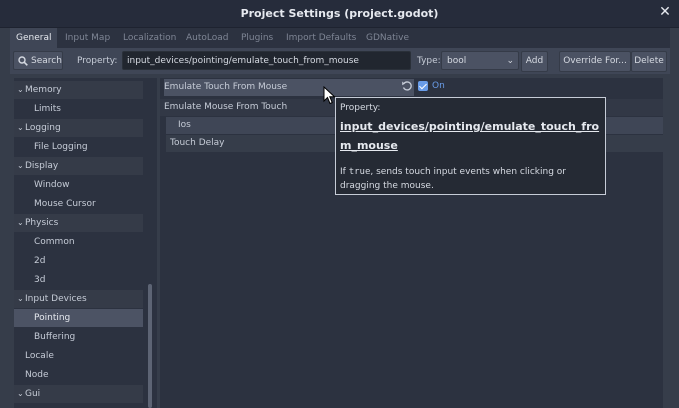  I want to click on tree-item-limits: Limits, so click(78, 109).